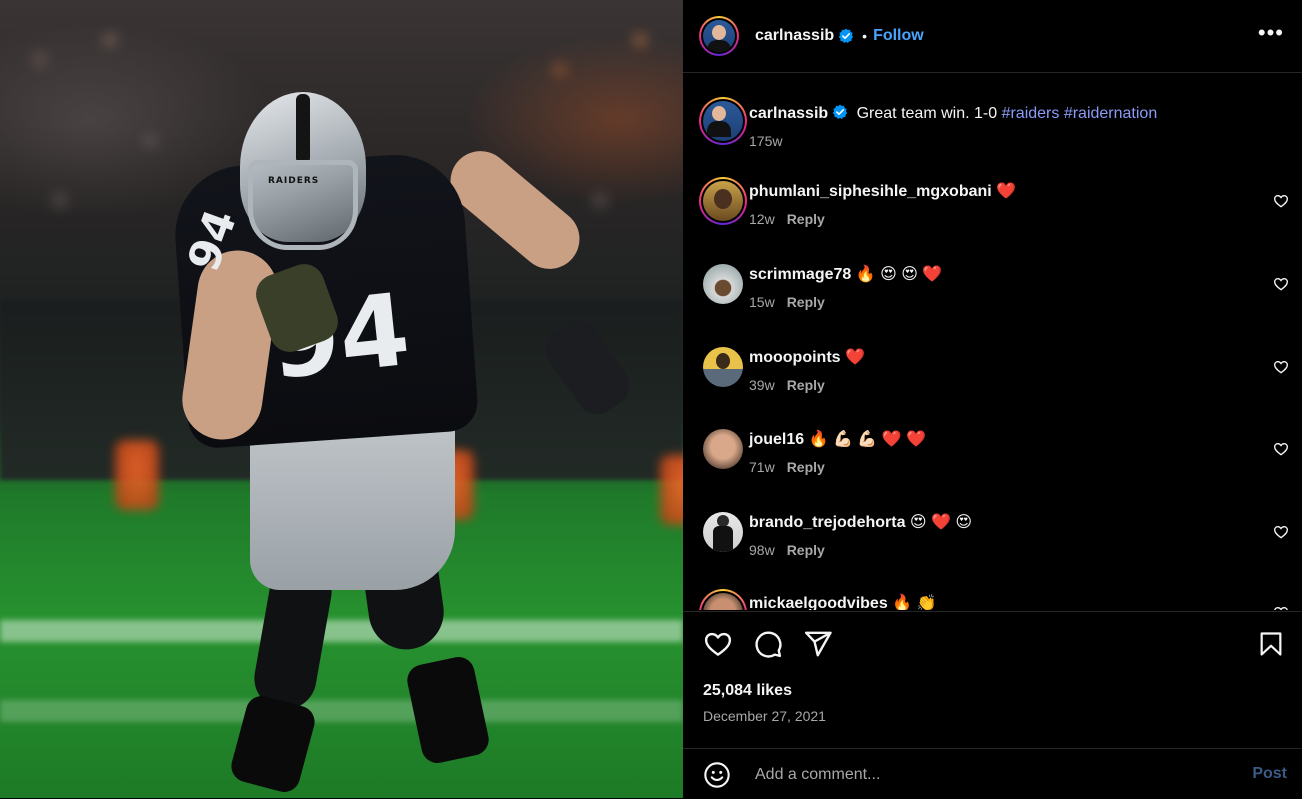  Describe the element at coordinates (762, 219) in the screenshot. I see `comment-age: 12w` at that location.